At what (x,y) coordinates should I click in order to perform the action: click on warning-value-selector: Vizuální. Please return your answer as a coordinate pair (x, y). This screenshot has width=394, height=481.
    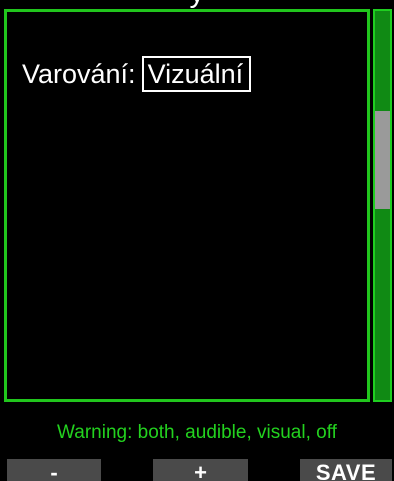
    Looking at the image, I should click on (196, 74).